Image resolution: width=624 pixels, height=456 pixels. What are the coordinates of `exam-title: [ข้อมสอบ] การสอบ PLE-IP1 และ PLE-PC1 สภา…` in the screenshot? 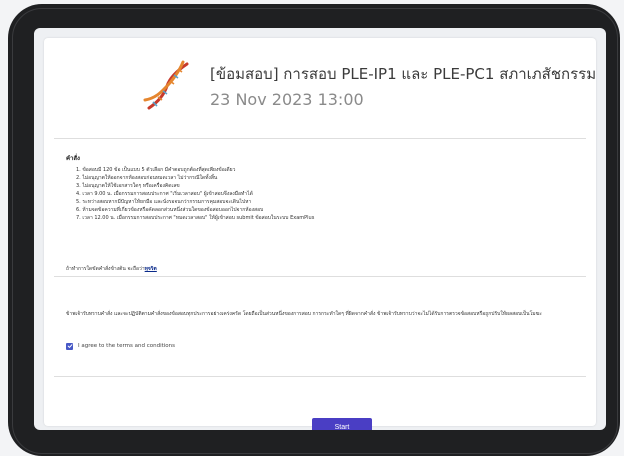 It's located at (403, 74).